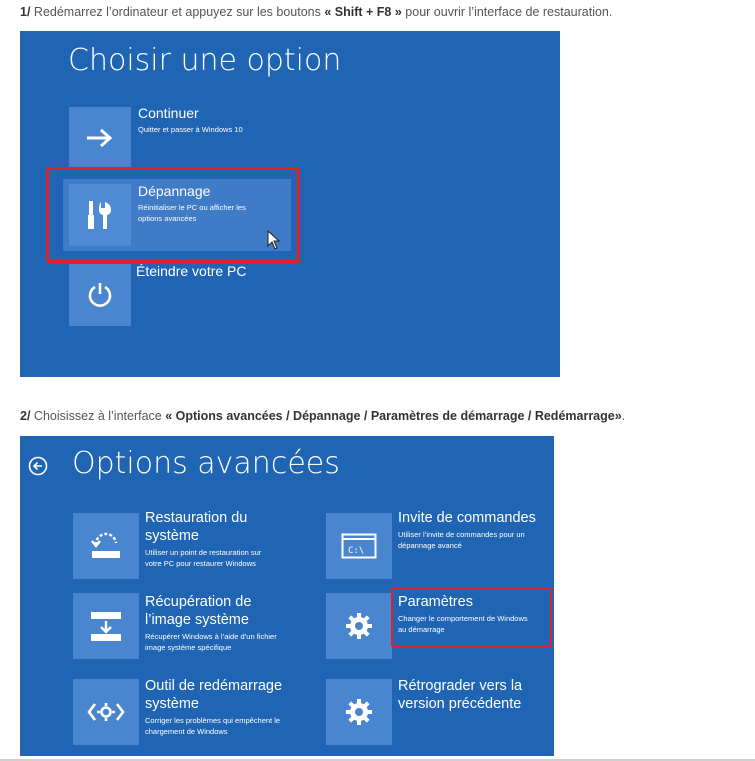  Describe the element at coordinates (211, 636) in the screenshot. I see `image-recovery-desc-1: Récupérer Windows à l’aide d’un fichier` at that location.